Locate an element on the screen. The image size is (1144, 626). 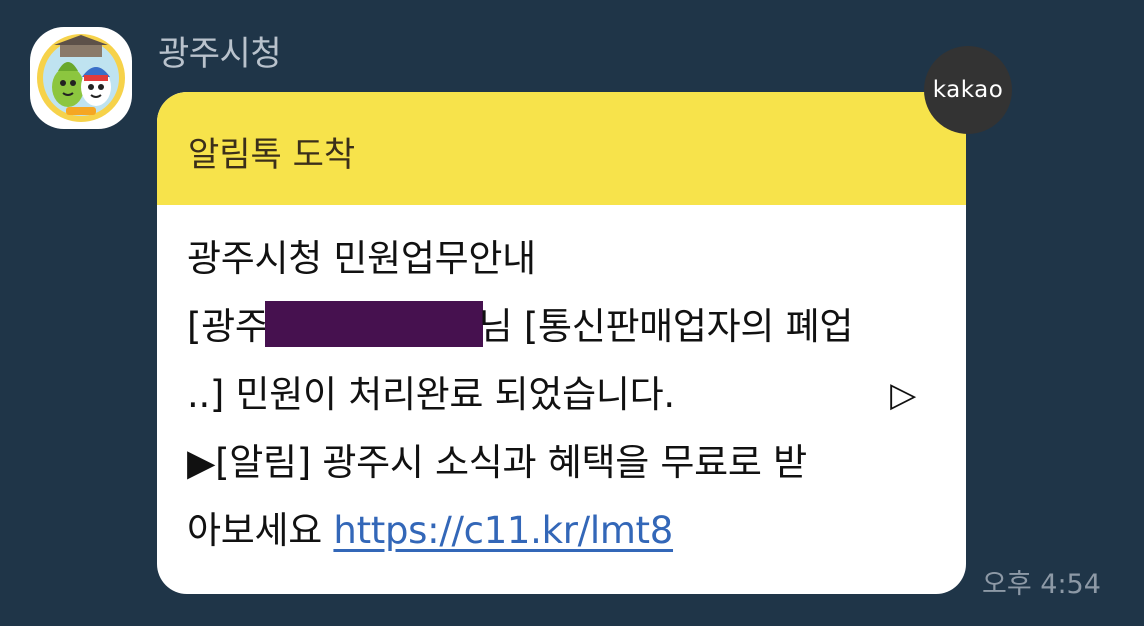
message-line-5-prefix: 아보세요 is located at coordinates (260, 530).